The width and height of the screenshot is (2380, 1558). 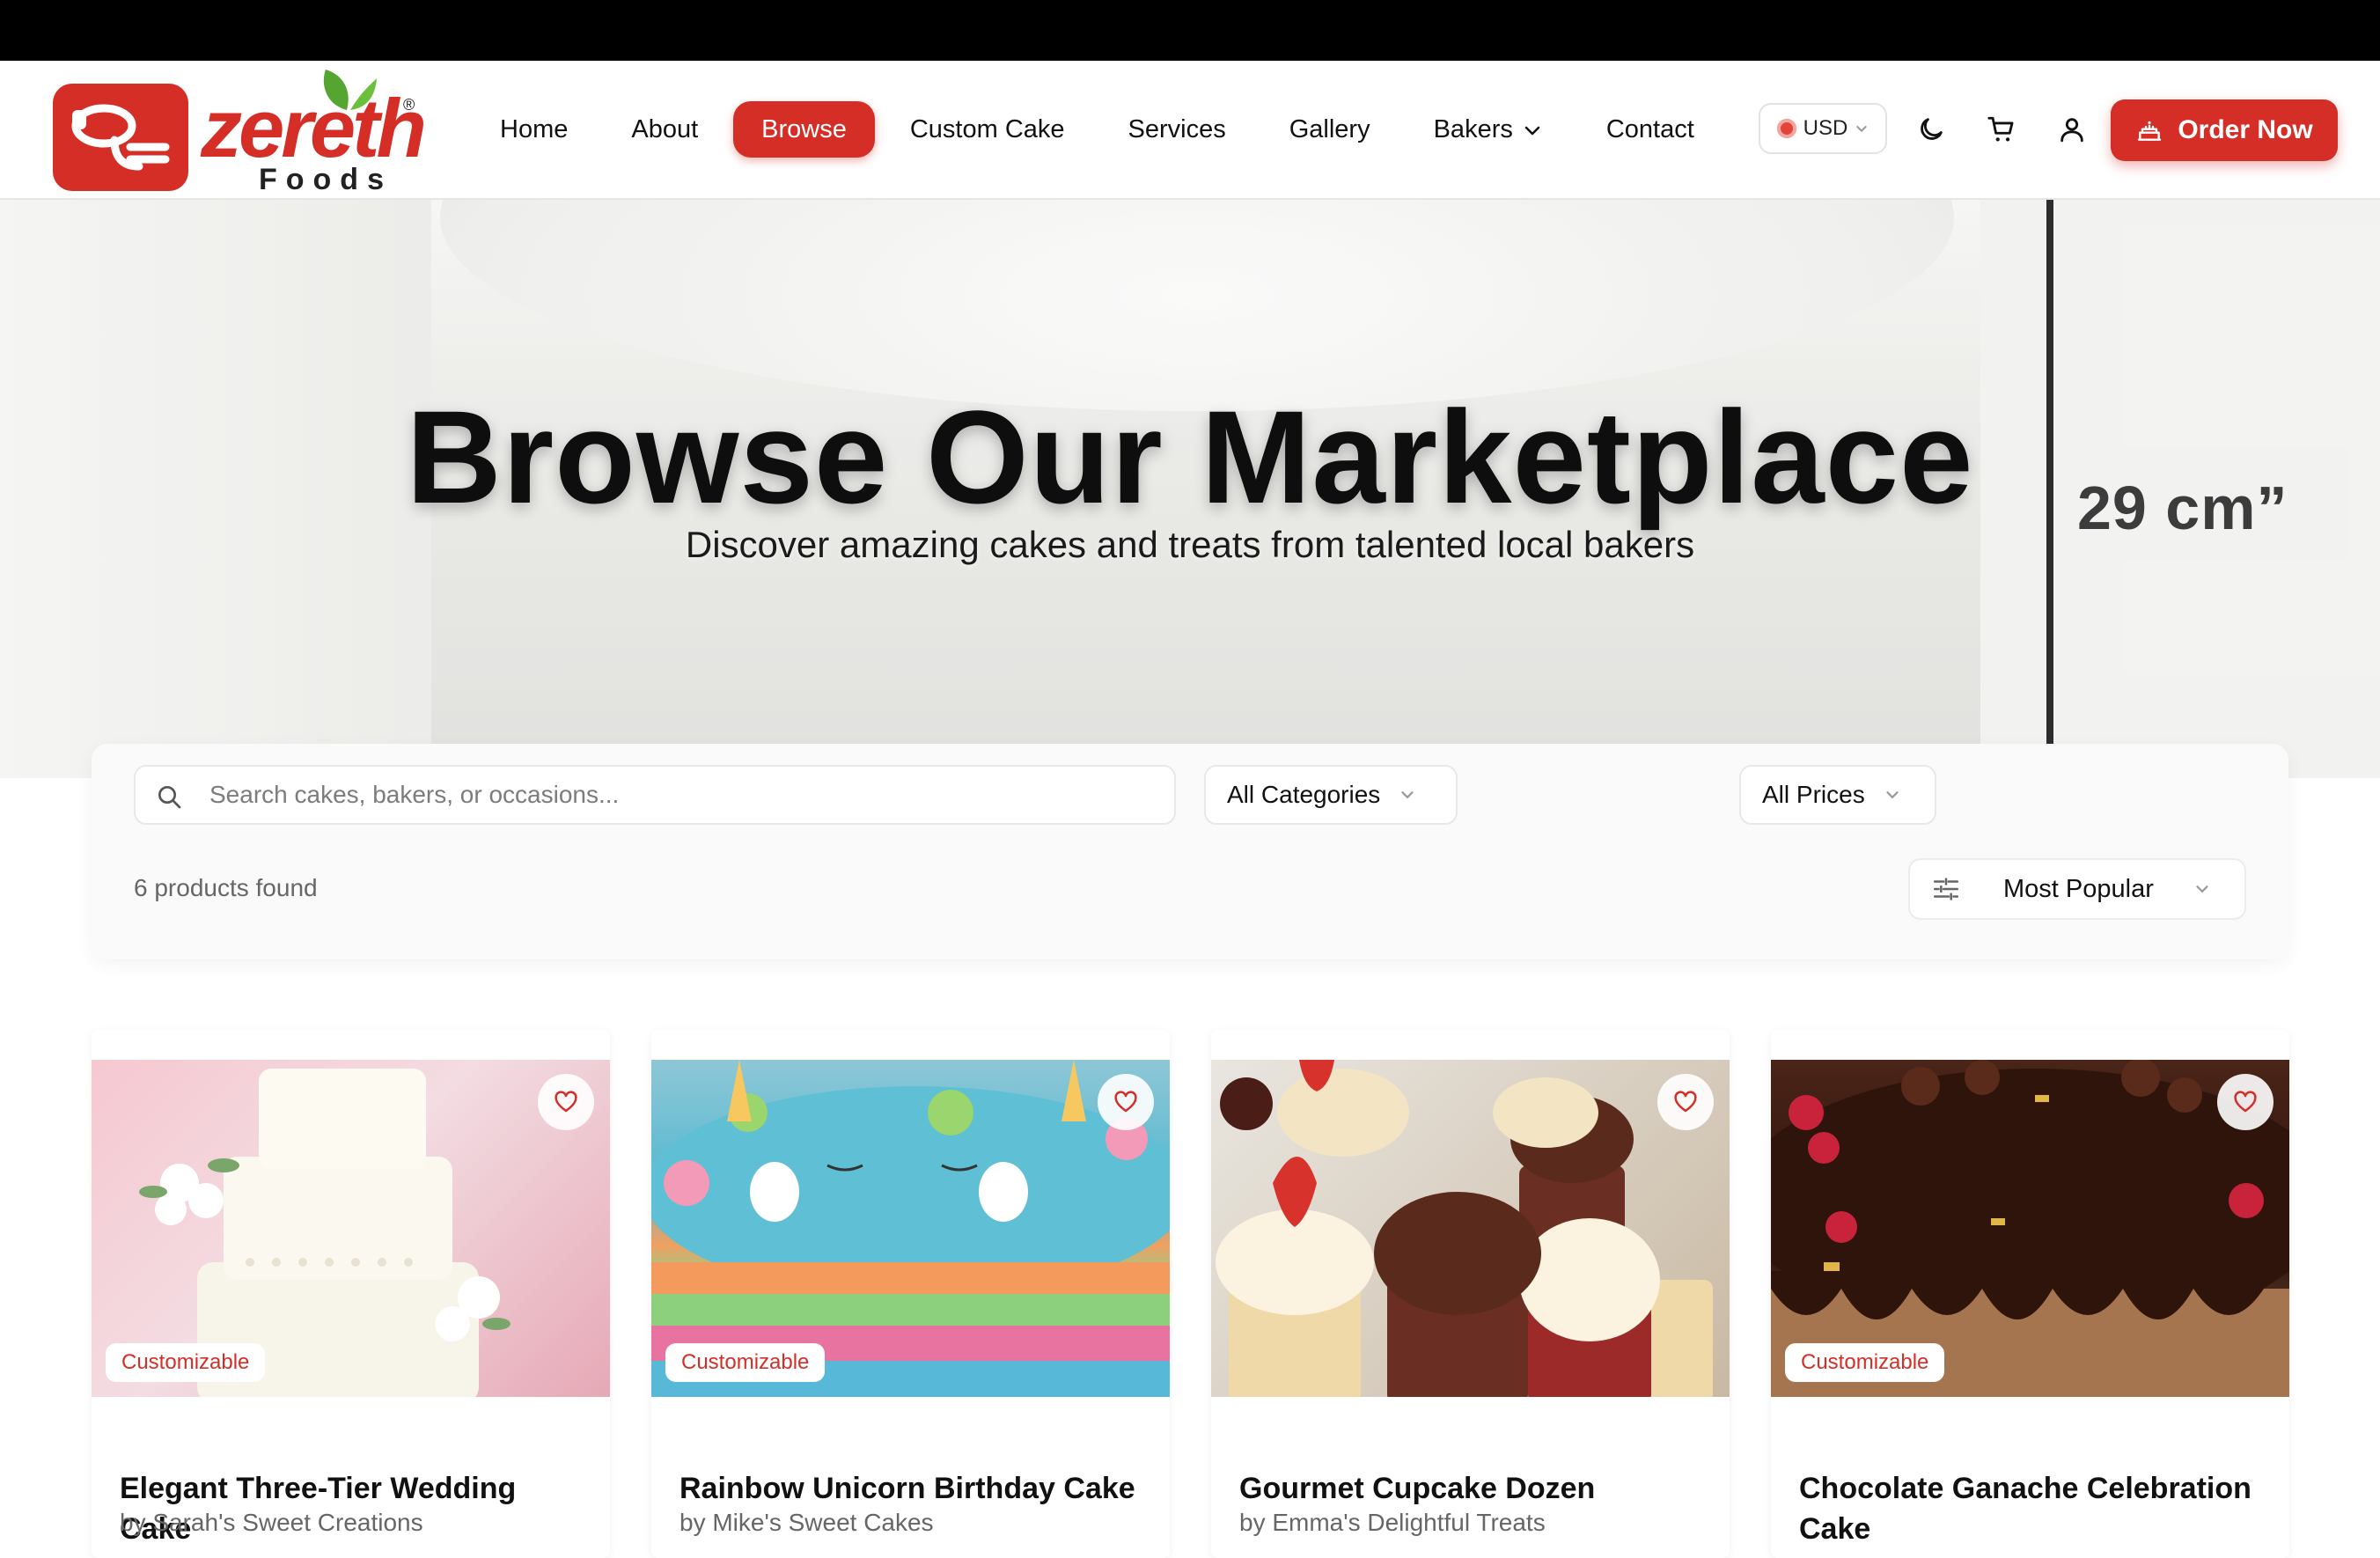 What do you see at coordinates (1825, 128) in the screenshot?
I see `currency-value: USD` at bounding box center [1825, 128].